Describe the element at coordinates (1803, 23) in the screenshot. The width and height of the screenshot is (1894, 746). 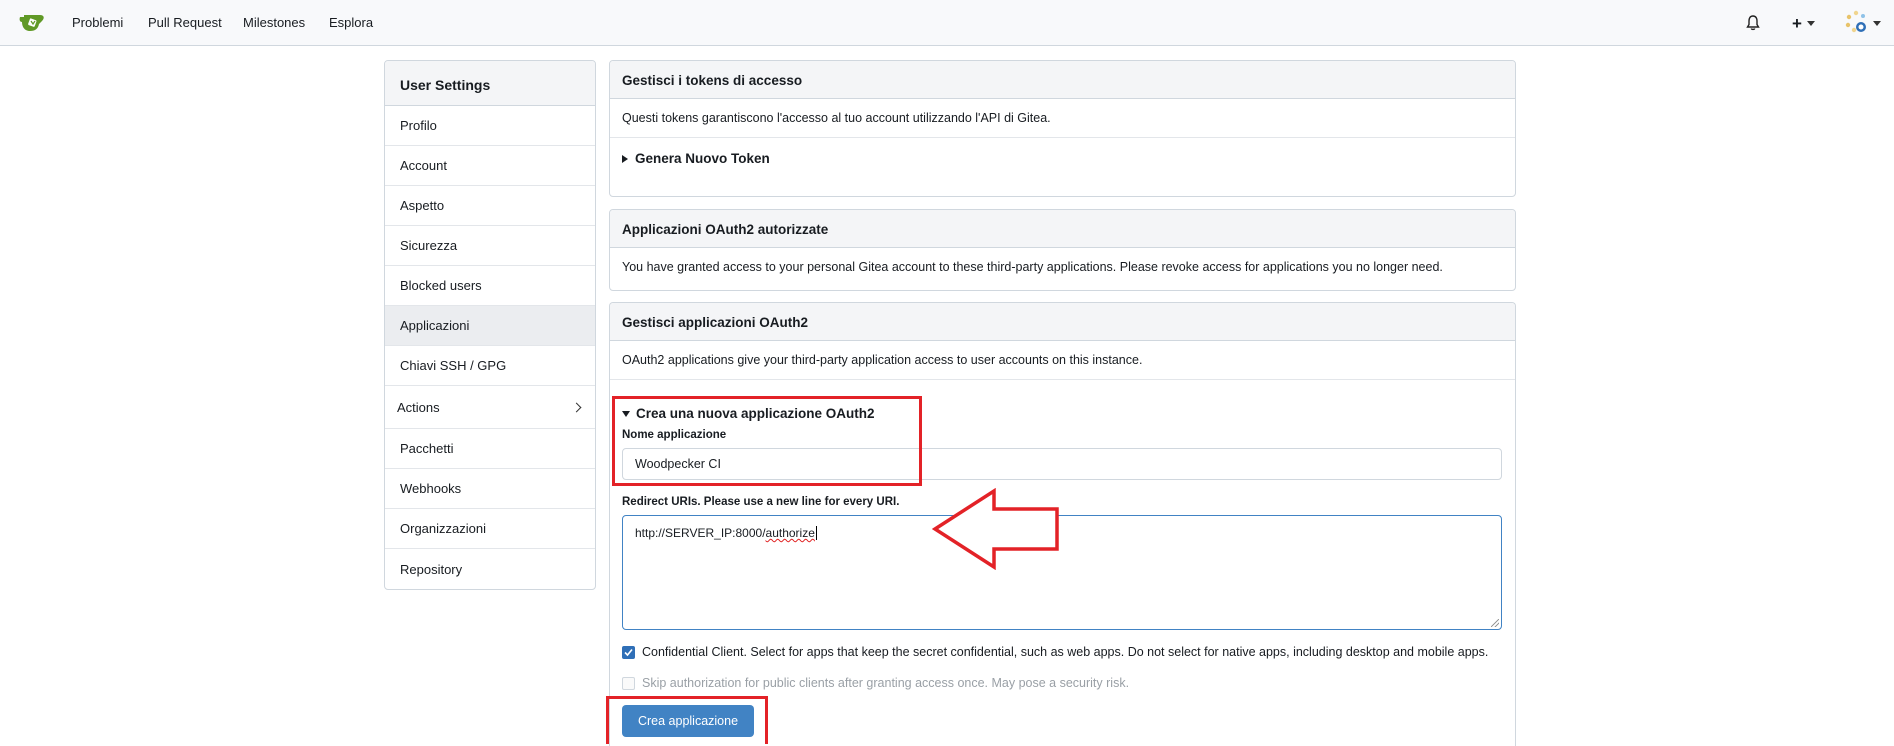
I see `create-new-dropdown: +` at that location.